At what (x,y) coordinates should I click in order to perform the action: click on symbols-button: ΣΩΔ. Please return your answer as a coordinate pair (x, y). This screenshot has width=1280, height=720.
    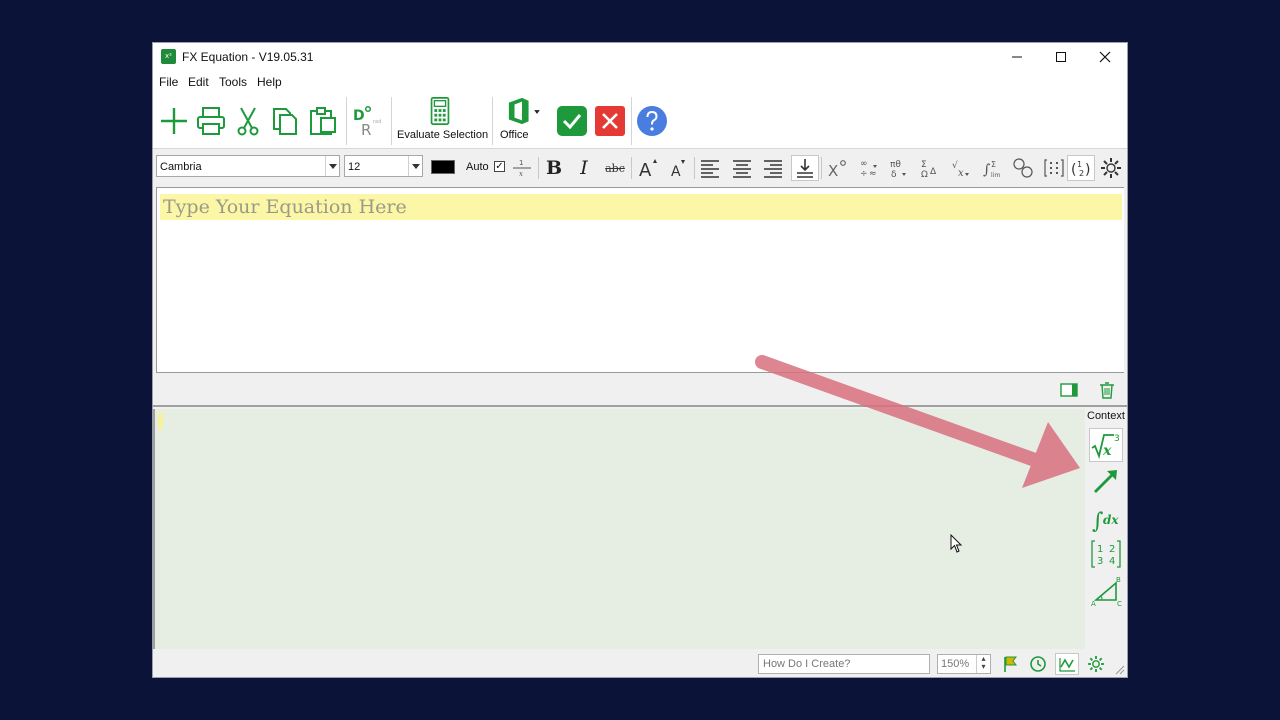
    Looking at the image, I should click on (930, 168).